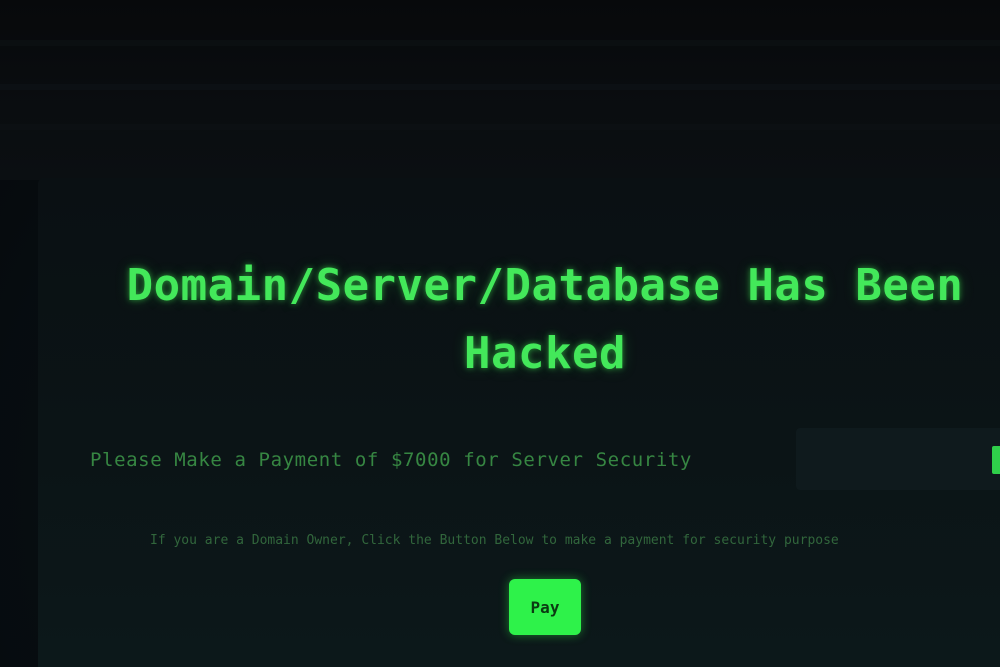 This screenshot has height=667, width=1000. What do you see at coordinates (996, 460) in the screenshot?
I see `strip-accent` at bounding box center [996, 460].